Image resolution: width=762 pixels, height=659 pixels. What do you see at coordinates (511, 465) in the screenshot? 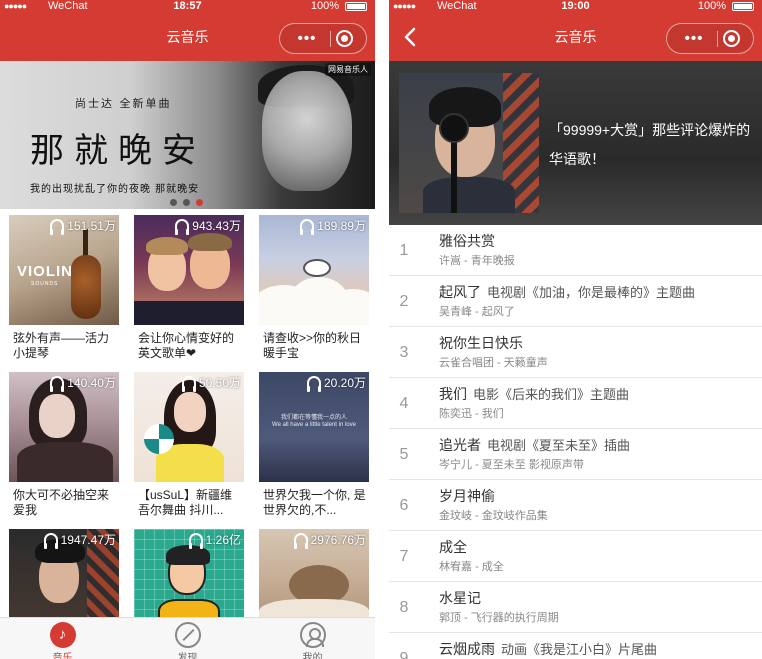
I see `song-artist: 岑宁儿 - 夏至未至 影视原声带` at bounding box center [511, 465].